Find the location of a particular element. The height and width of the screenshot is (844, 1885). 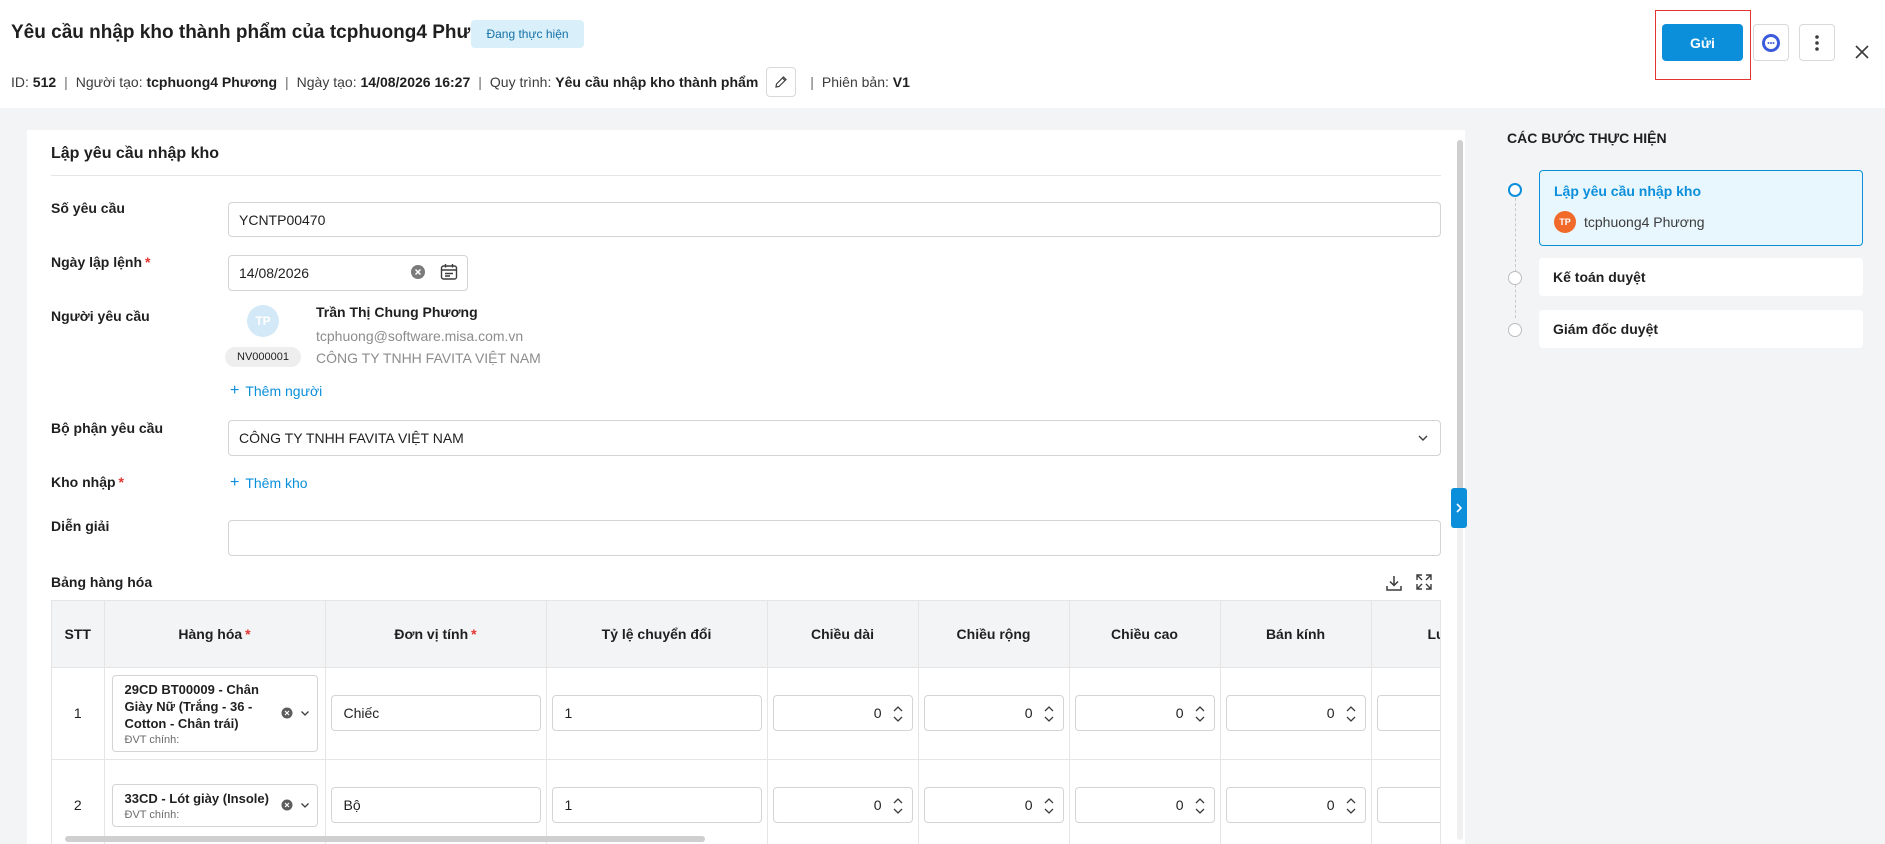

step-item-accountant-approve: Kế toán duyệt is located at coordinates (1701, 277).